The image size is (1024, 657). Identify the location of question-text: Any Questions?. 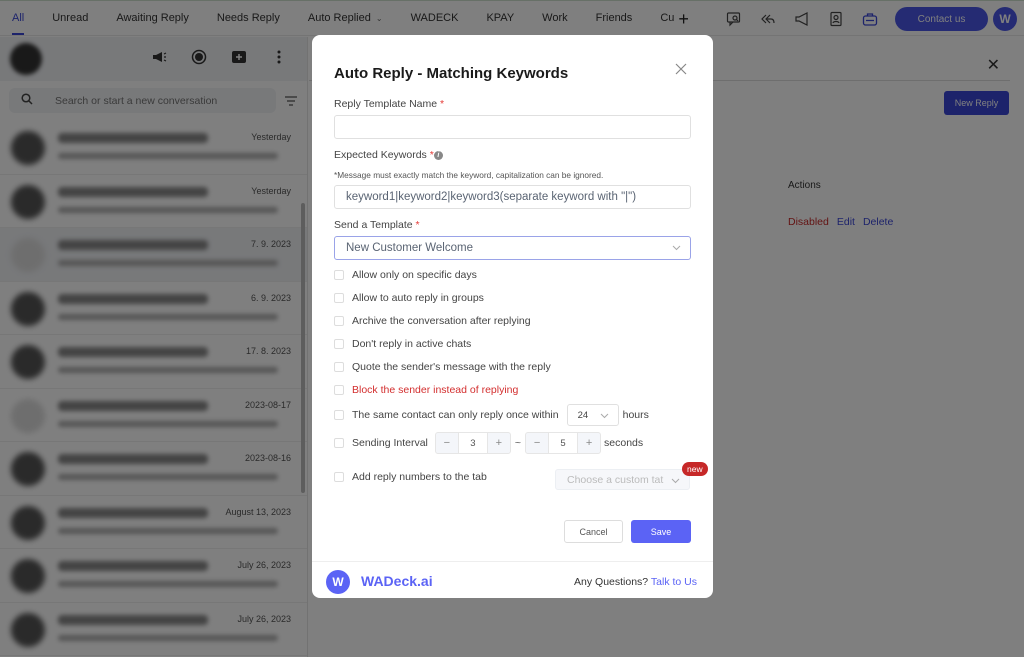
(611, 582).